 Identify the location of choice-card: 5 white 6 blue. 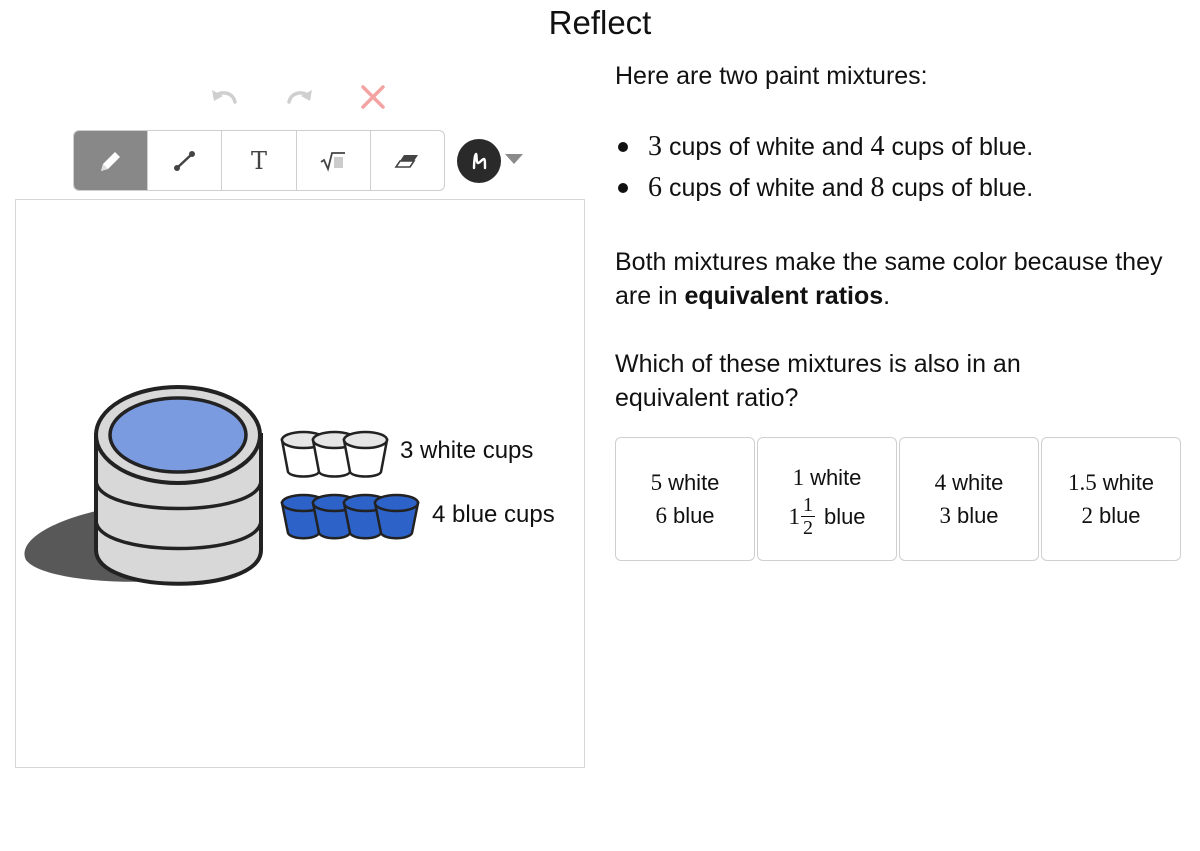
(685, 499).